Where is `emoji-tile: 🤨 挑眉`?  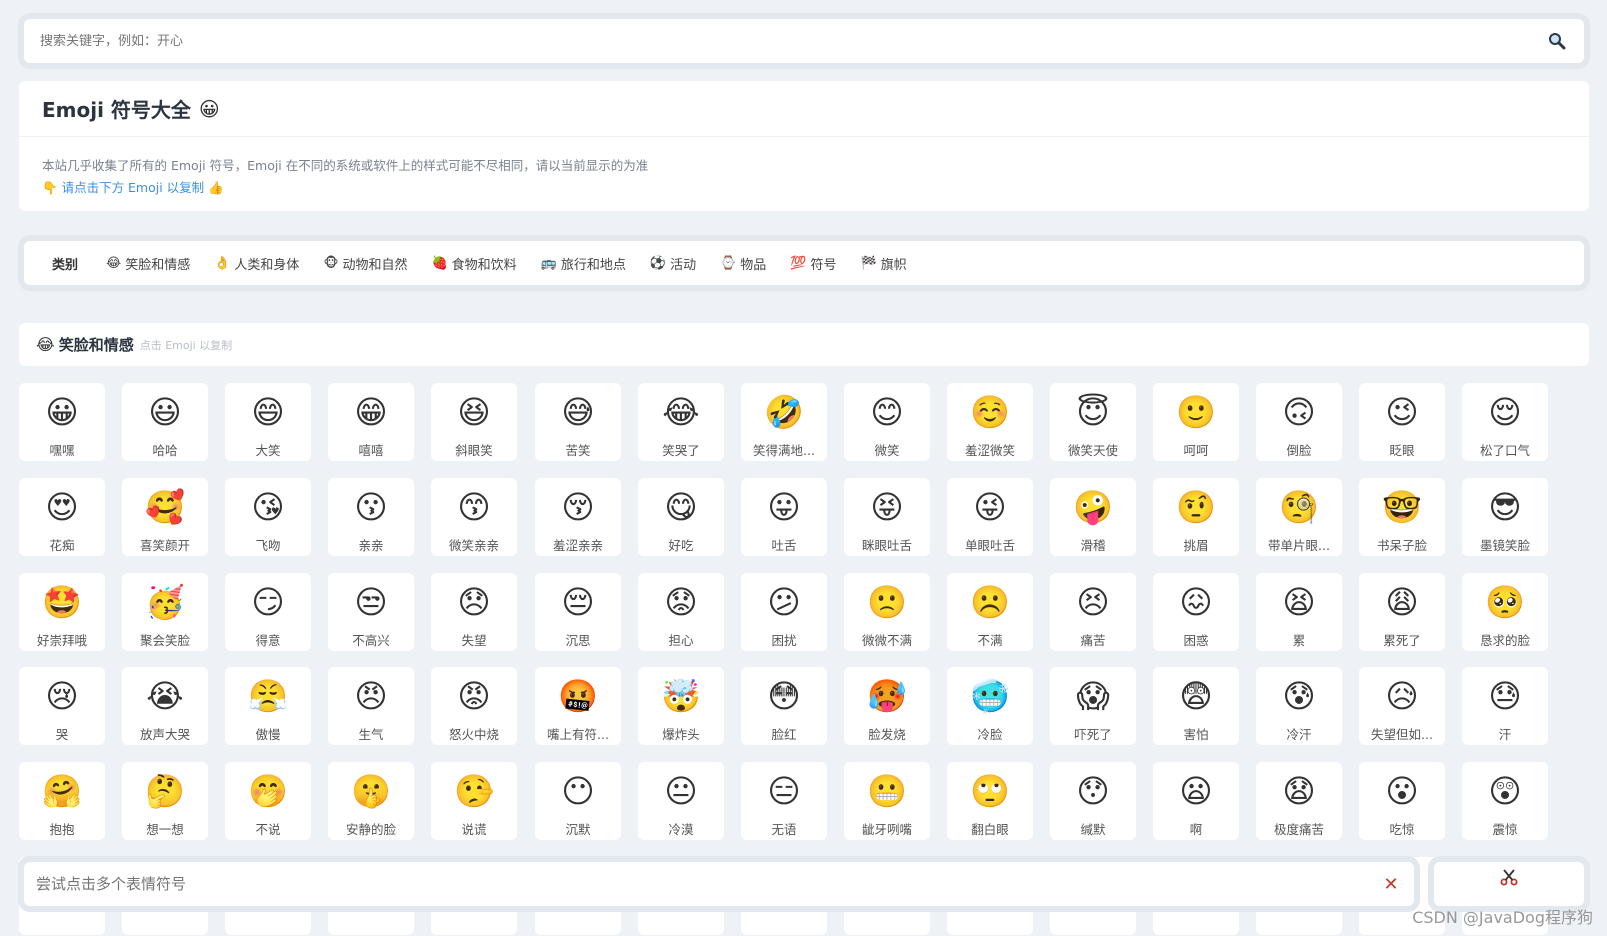 emoji-tile: 🤨 挑眉 is located at coordinates (1196, 517).